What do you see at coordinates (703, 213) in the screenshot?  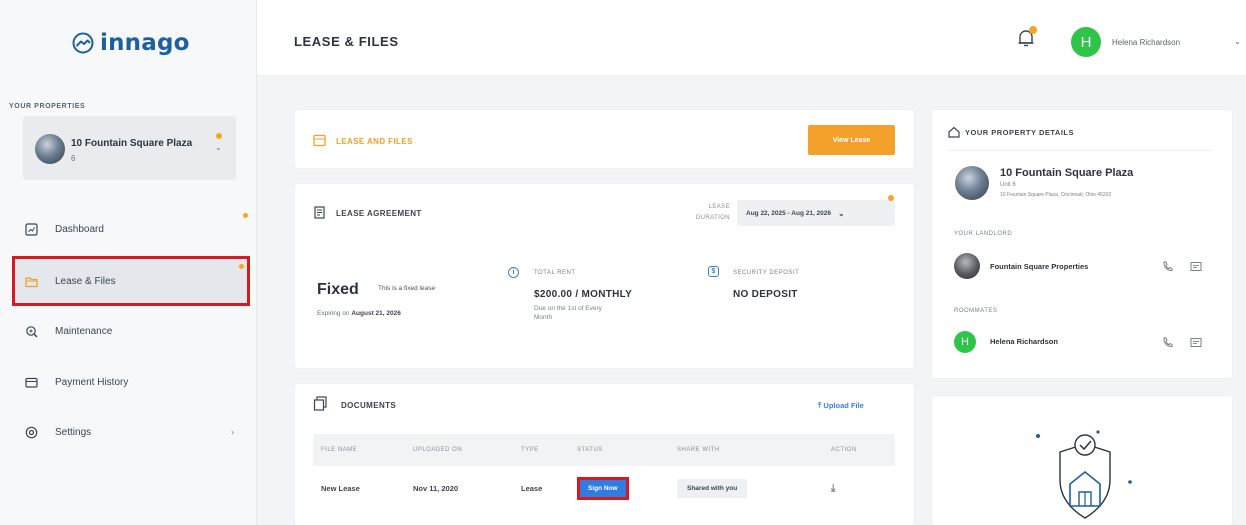 I see `lease-duration-label: LEASE DURATION` at bounding box center [703, 213].